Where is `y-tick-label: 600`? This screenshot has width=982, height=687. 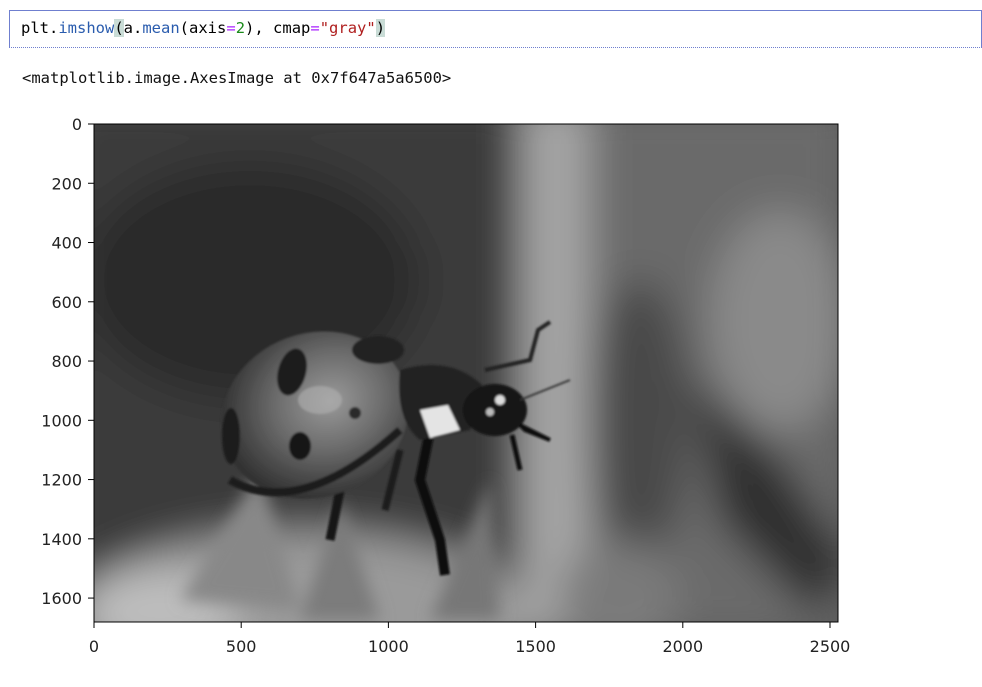
y-tick-label: 600 is located at coordinates (66, 302).